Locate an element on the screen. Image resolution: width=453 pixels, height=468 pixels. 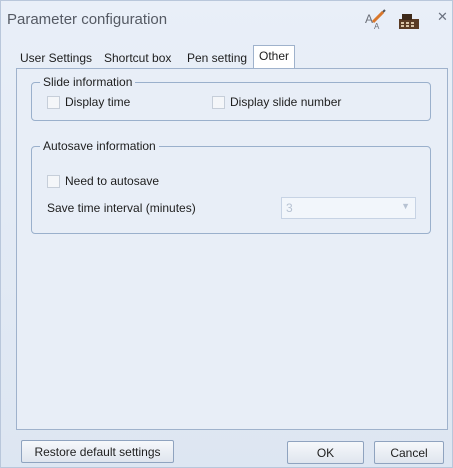
autosave-information-legend: Autosave information is located at coordinates (99, 146).